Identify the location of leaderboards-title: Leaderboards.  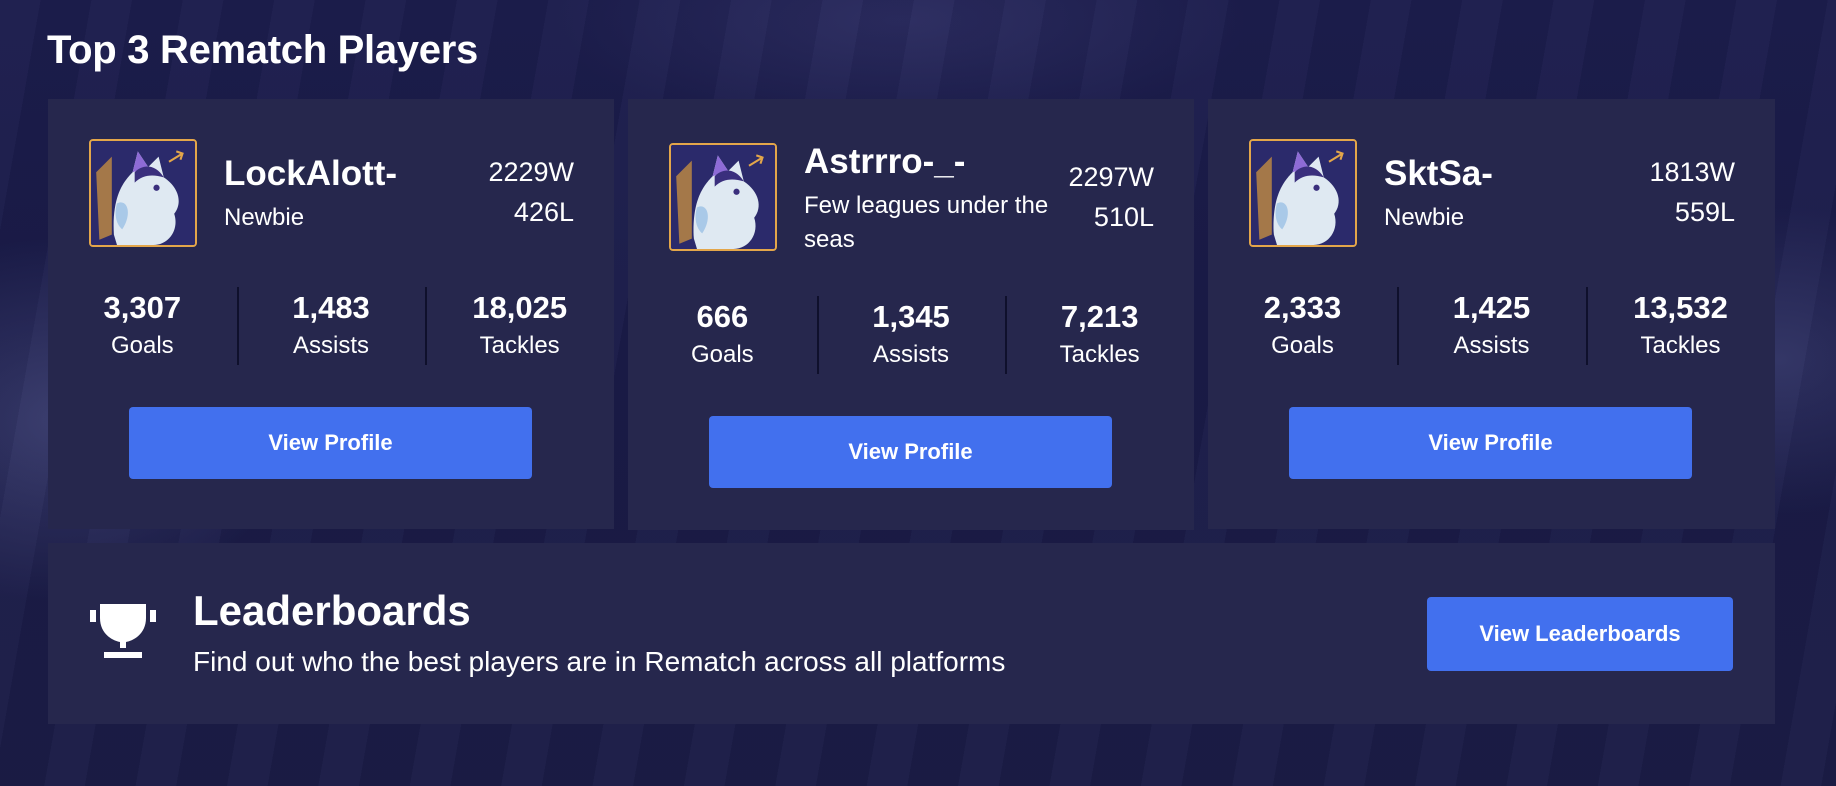
(332, 610).